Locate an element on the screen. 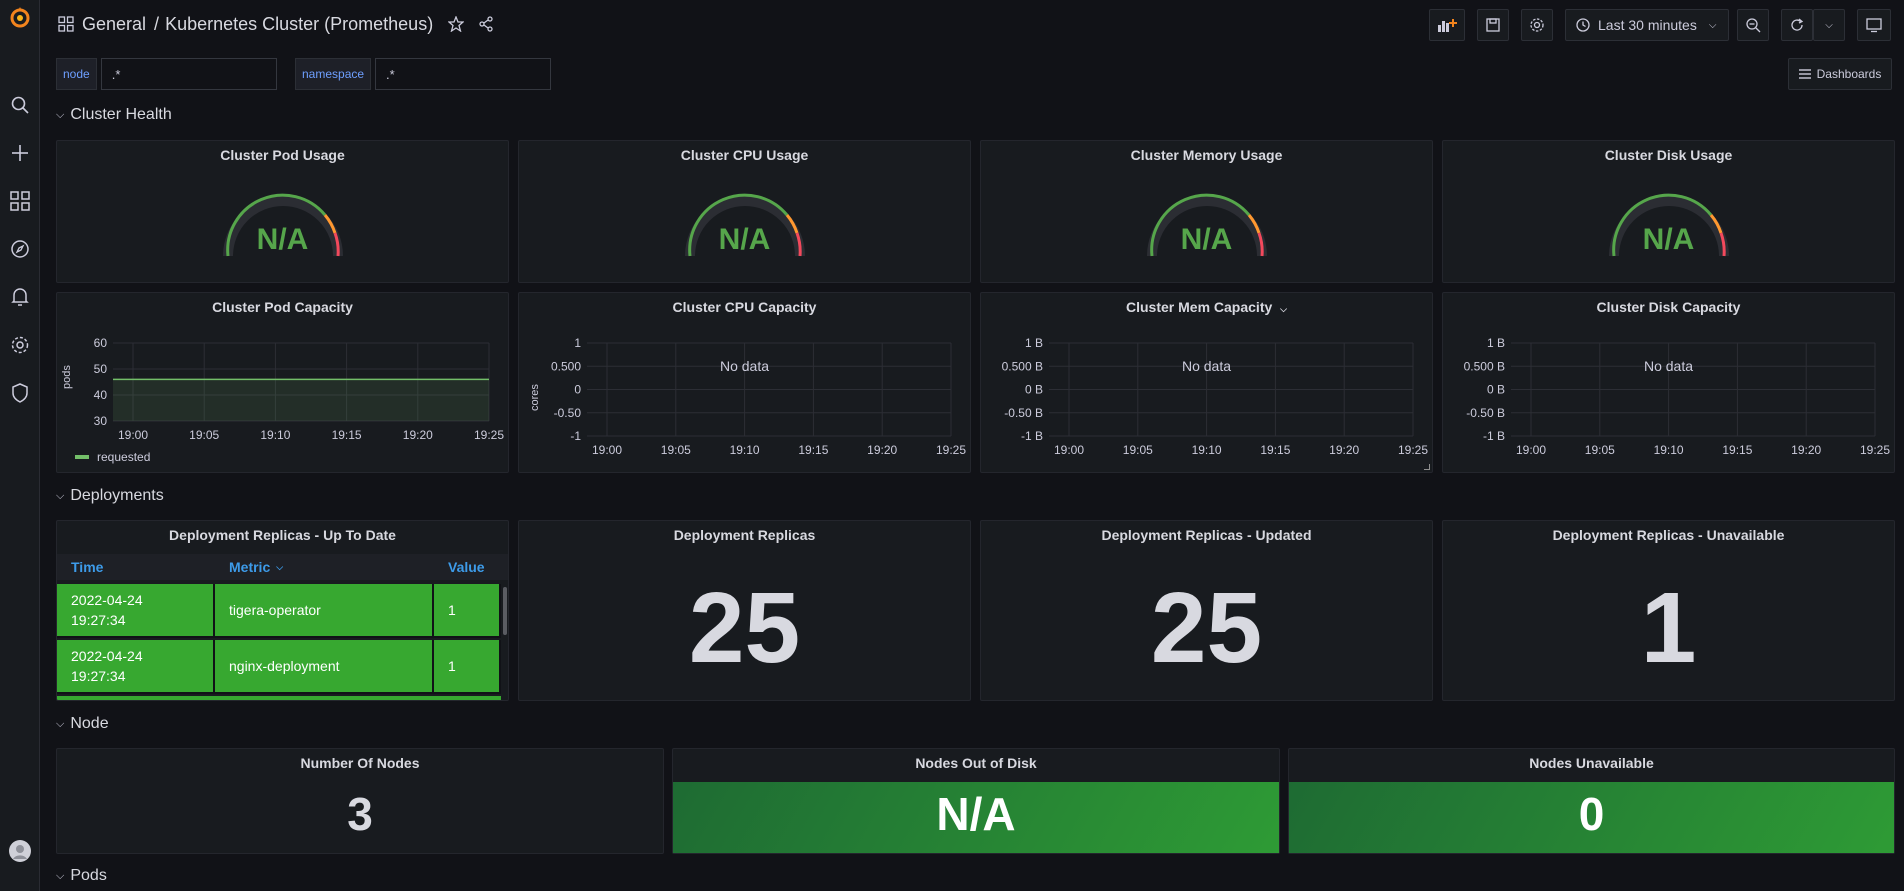  time-range-label: Last 30 minutes is located at coordinates (1647, 25).